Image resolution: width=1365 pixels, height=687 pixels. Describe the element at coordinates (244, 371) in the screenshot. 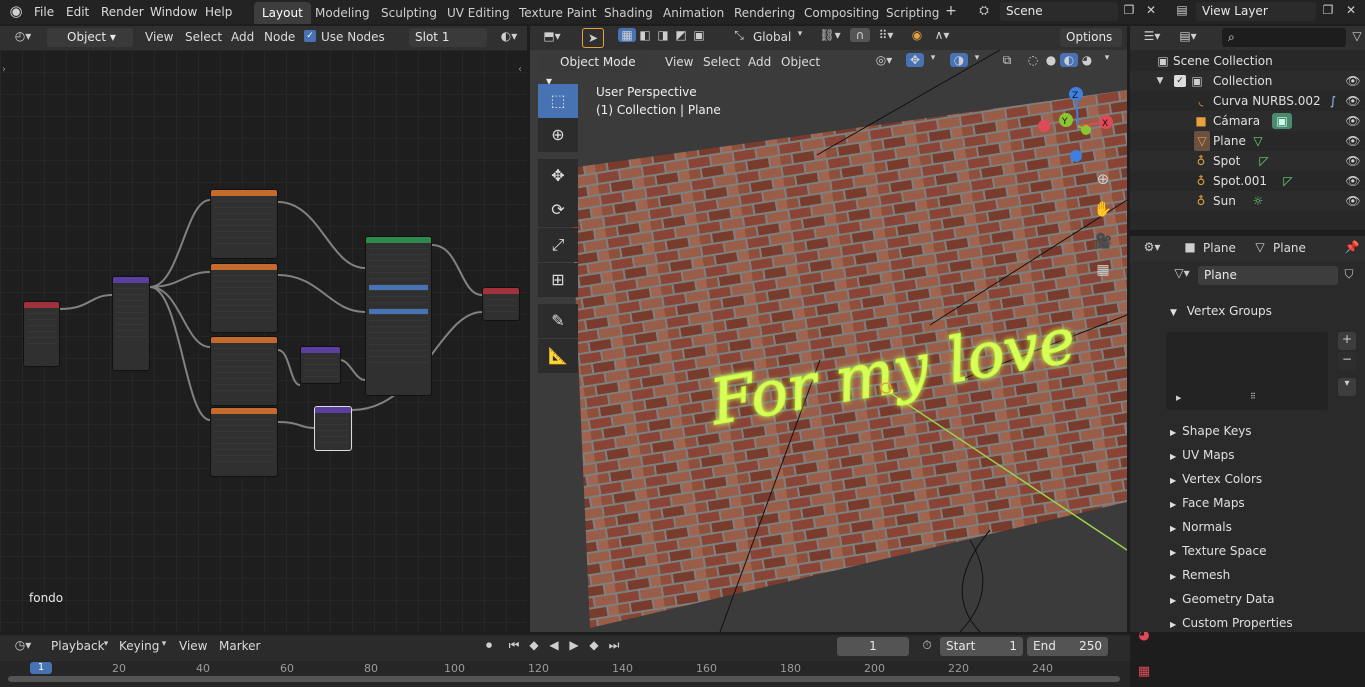

I see `image-texture-normal-node` at that location.